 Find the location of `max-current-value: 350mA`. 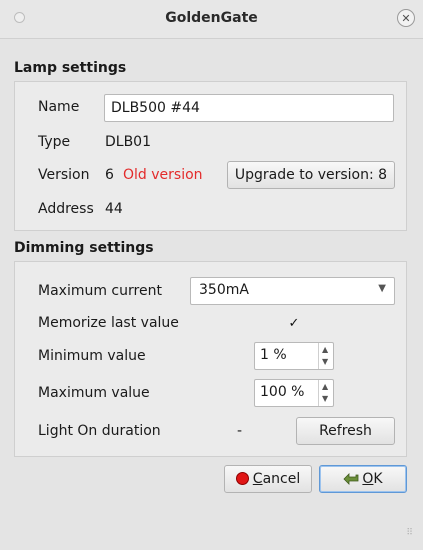

max-current-value: 350mA is located at coordinates (224, 290).